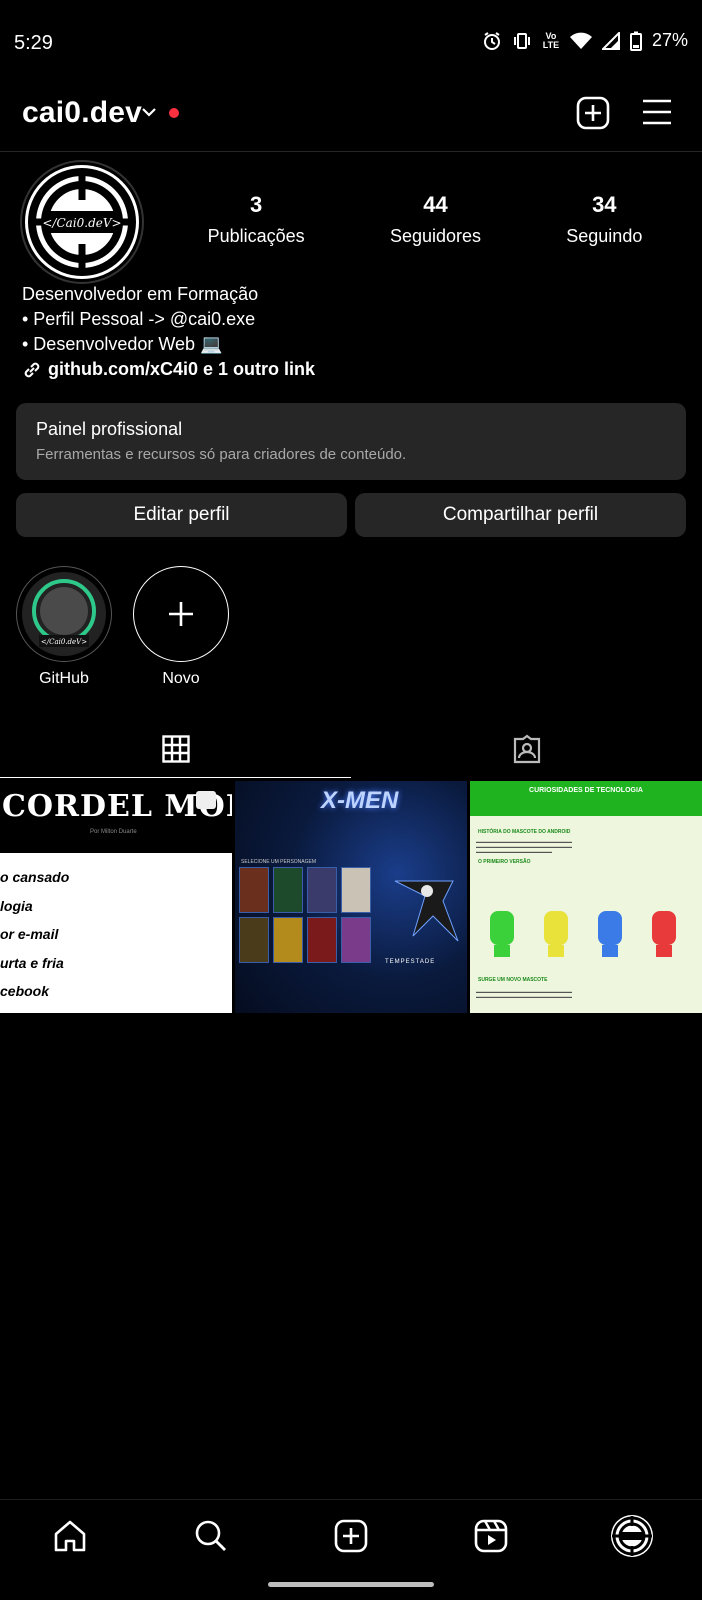  I want to click on highlight-label: Novo, so click(181, 678).